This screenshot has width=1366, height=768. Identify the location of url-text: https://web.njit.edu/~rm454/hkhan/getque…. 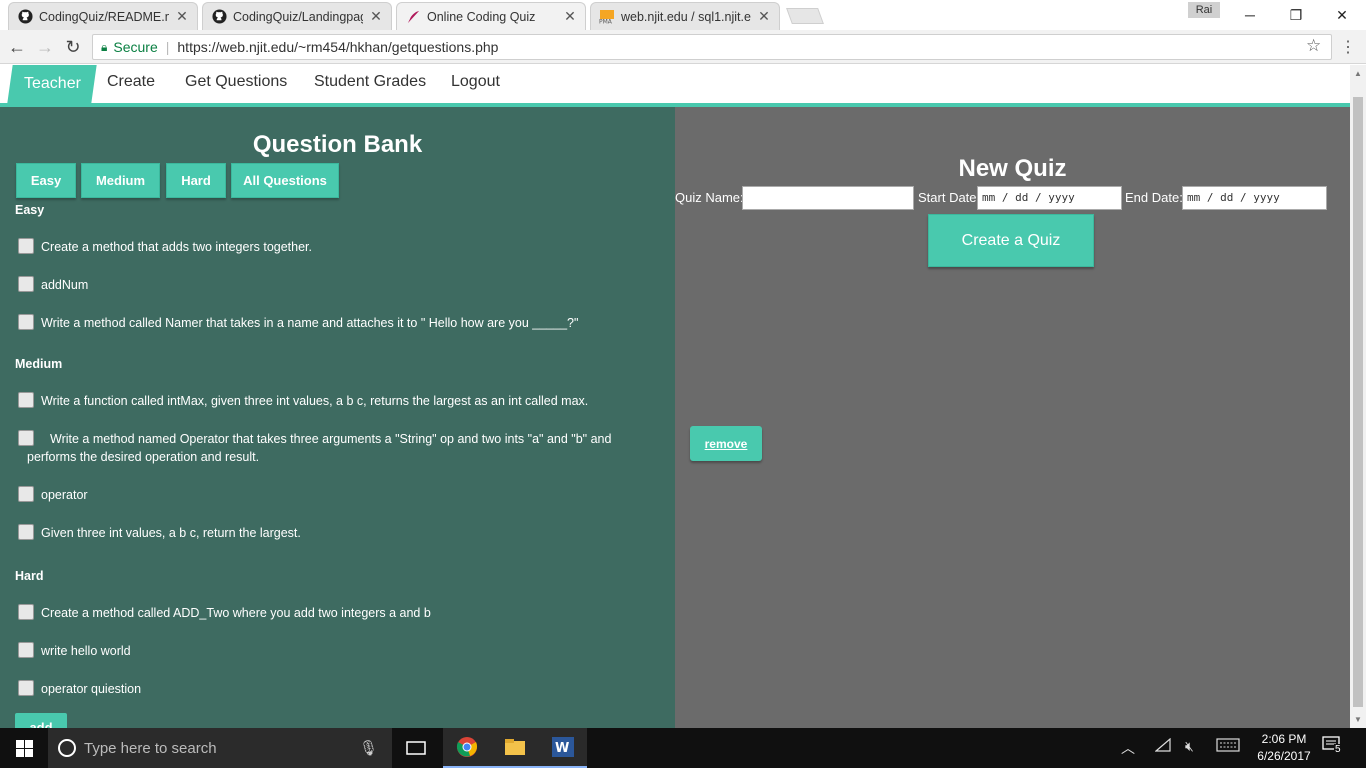
(338, 47).